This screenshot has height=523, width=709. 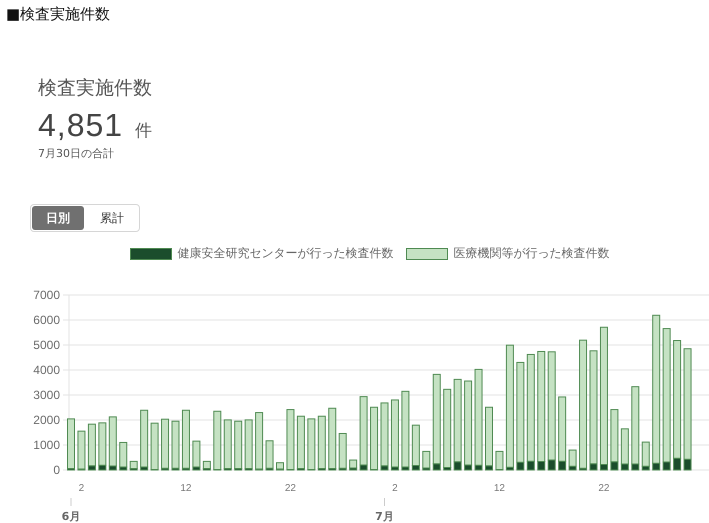 What do you see at coordinates (46, 370) in the screenshot?
I see `axis-label: 4000` at bounding box center [46, 370].